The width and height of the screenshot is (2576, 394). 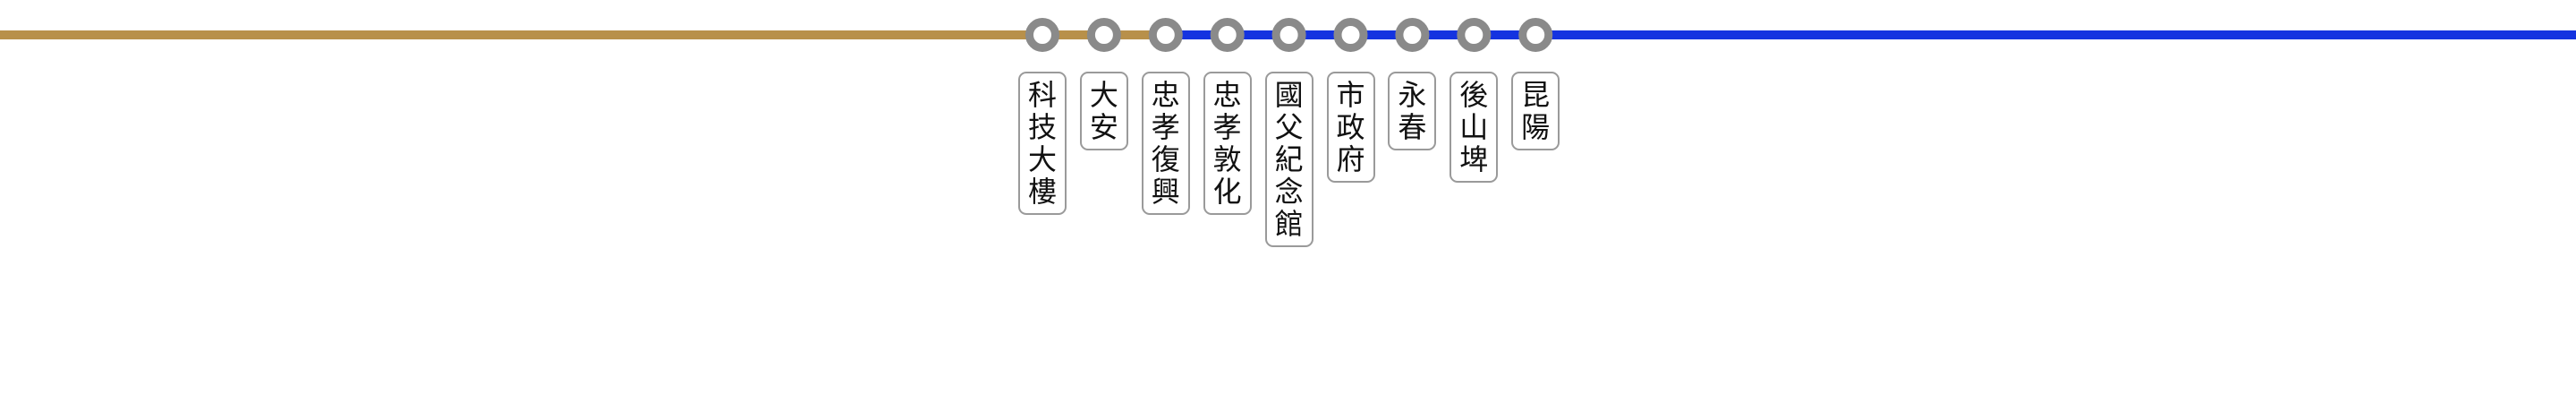 I want to click on station-label-char: 陽, so click(x=1536, y=127).